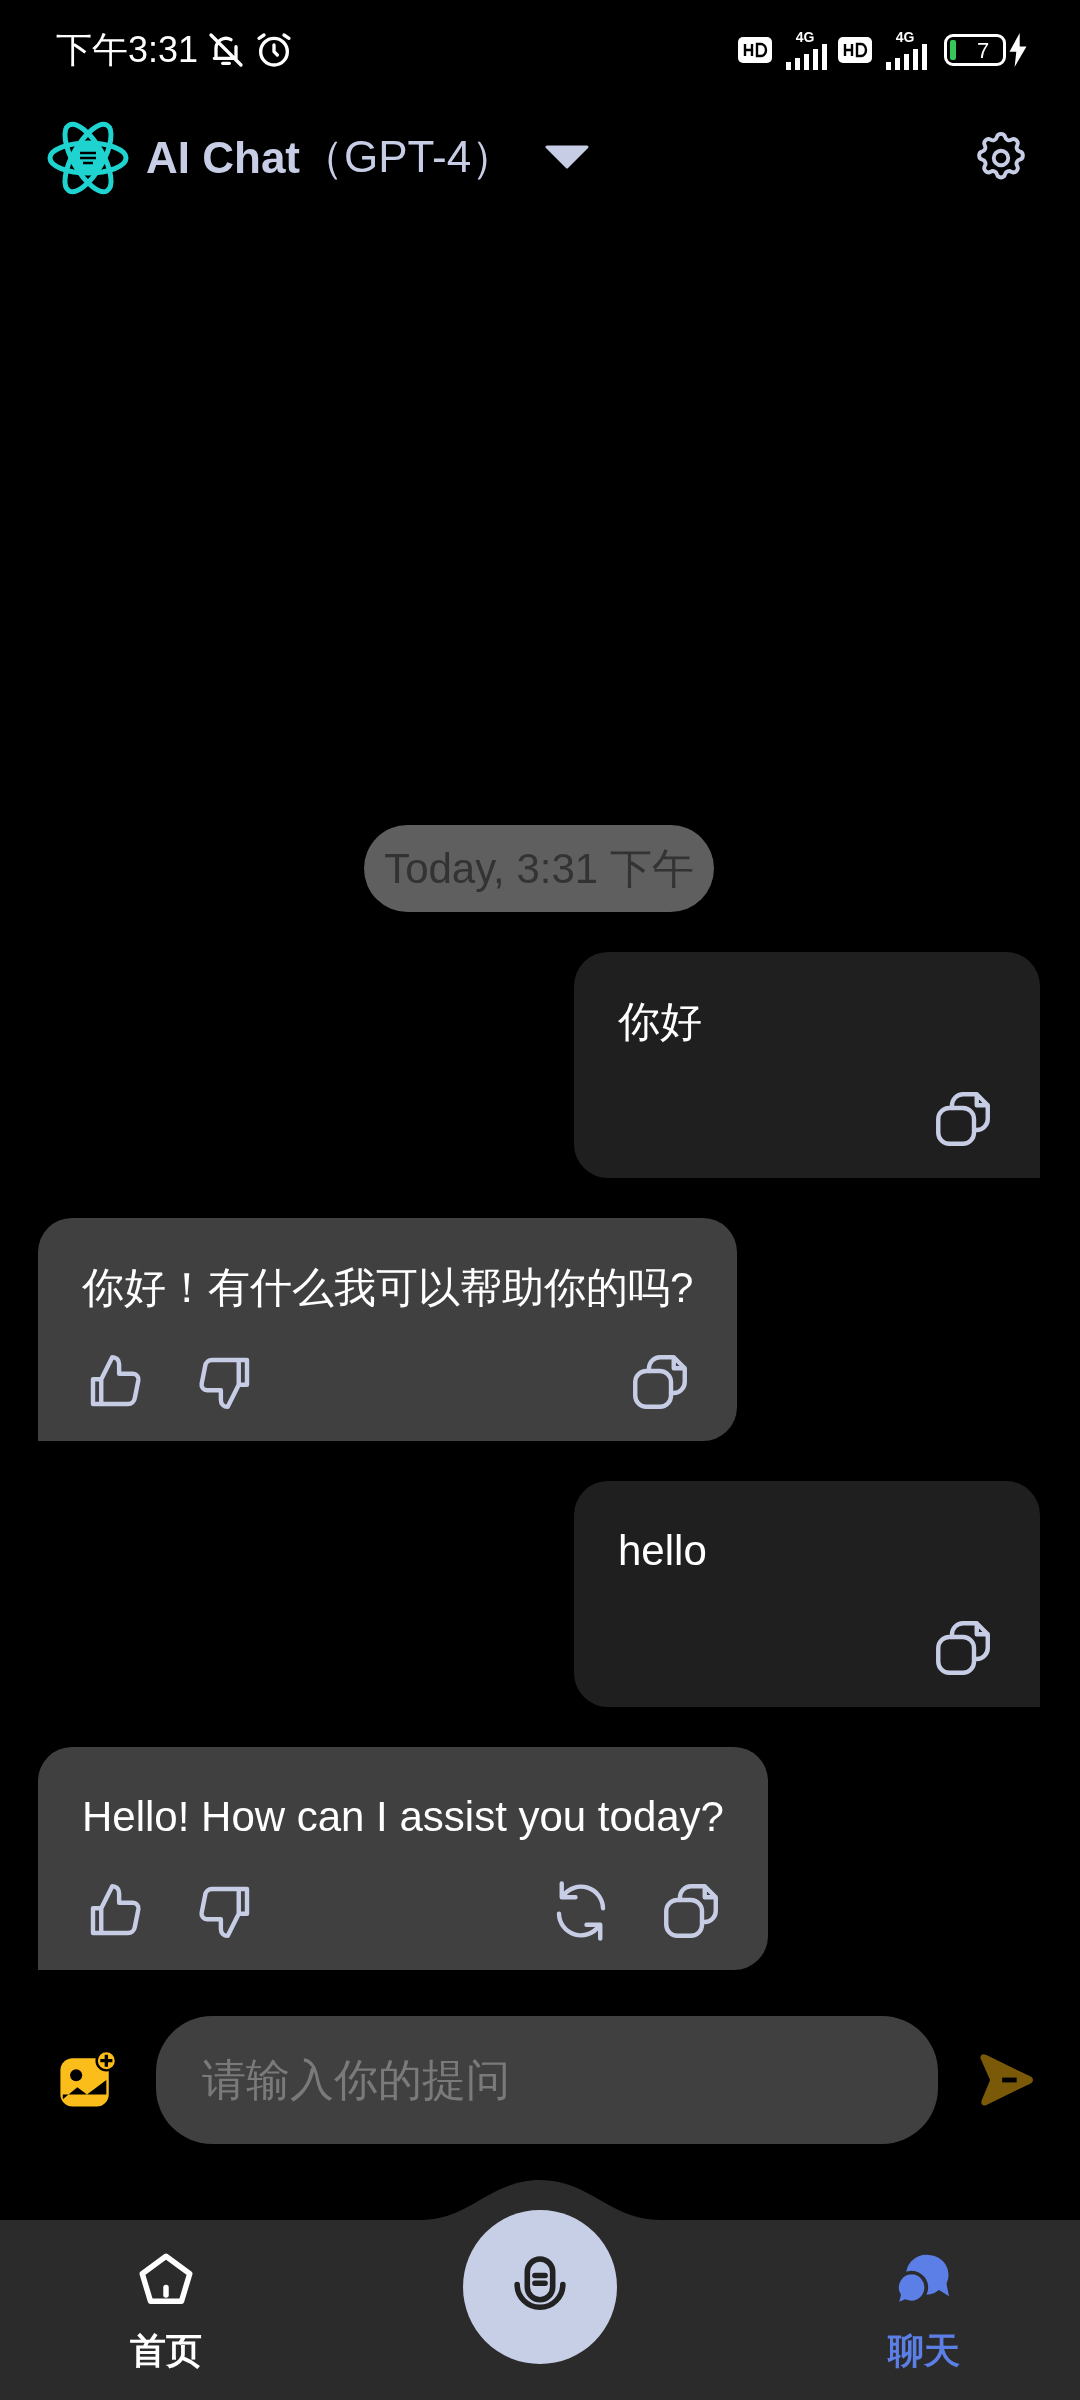 The height and width of the screenshot is (2400, 1080). What do you see at coordinates (547, 2080) in the screenshot?
I see `message-input-field: 请输入你的提问` at bounding box center [547, 2080].